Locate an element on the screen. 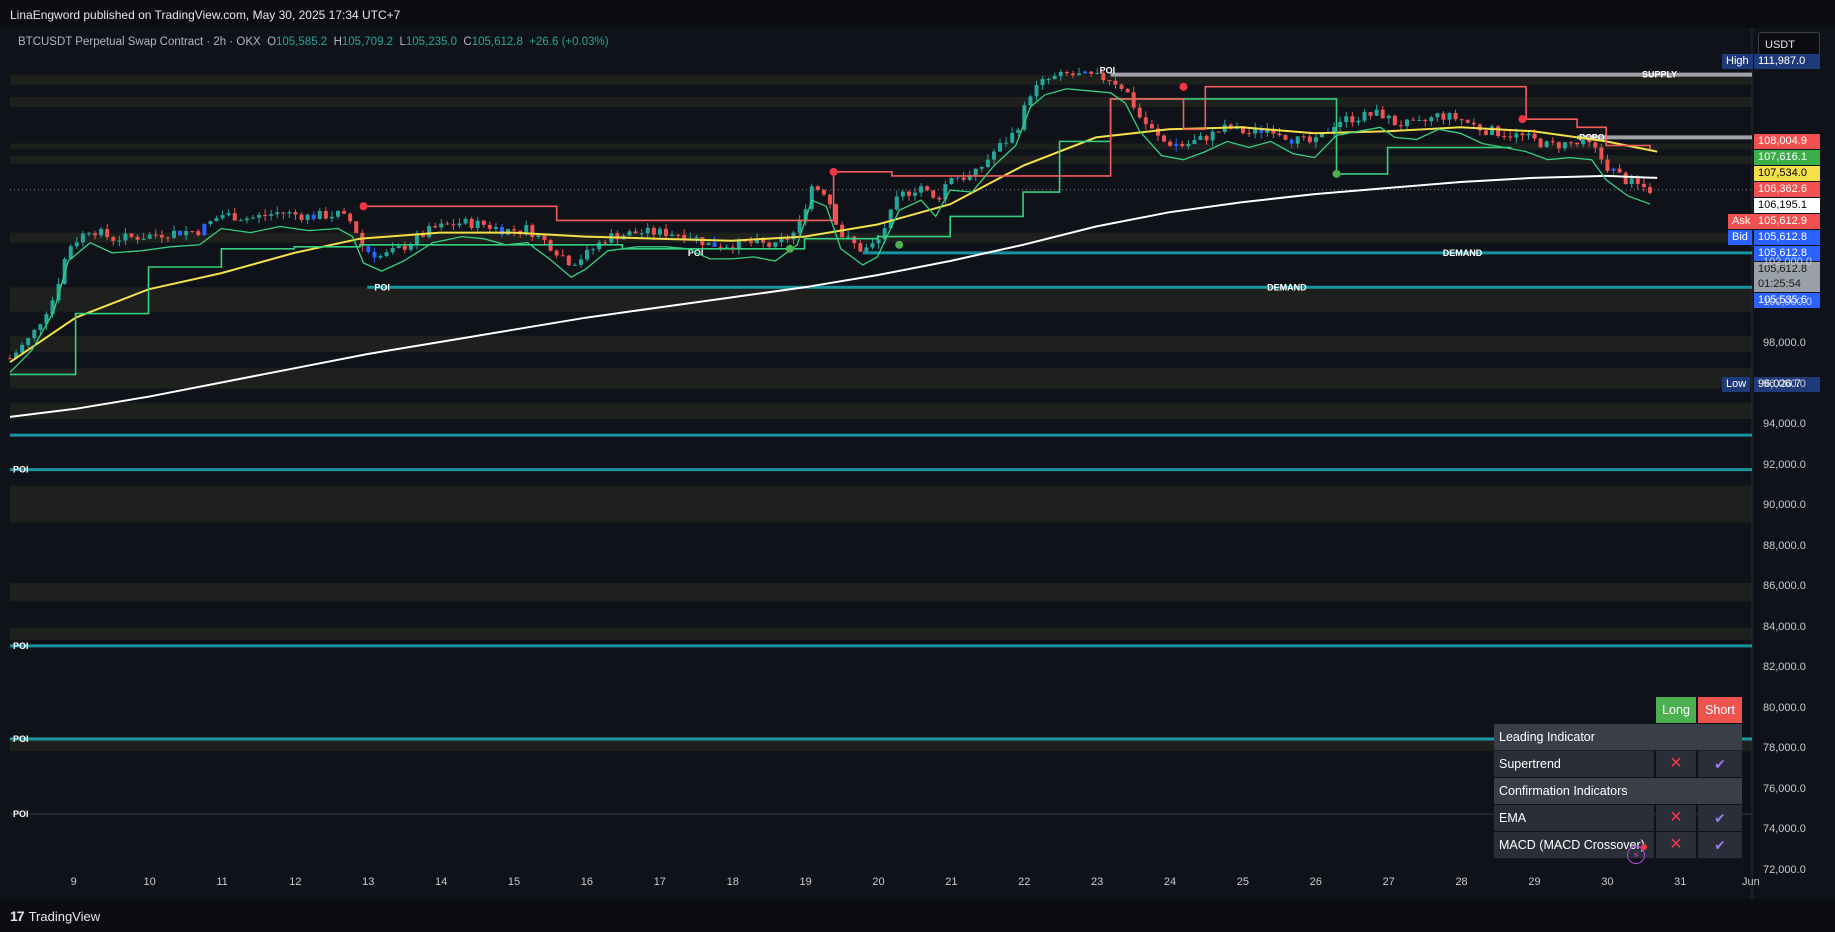  time-tick: 26 is located at coordinates (1315, 882).